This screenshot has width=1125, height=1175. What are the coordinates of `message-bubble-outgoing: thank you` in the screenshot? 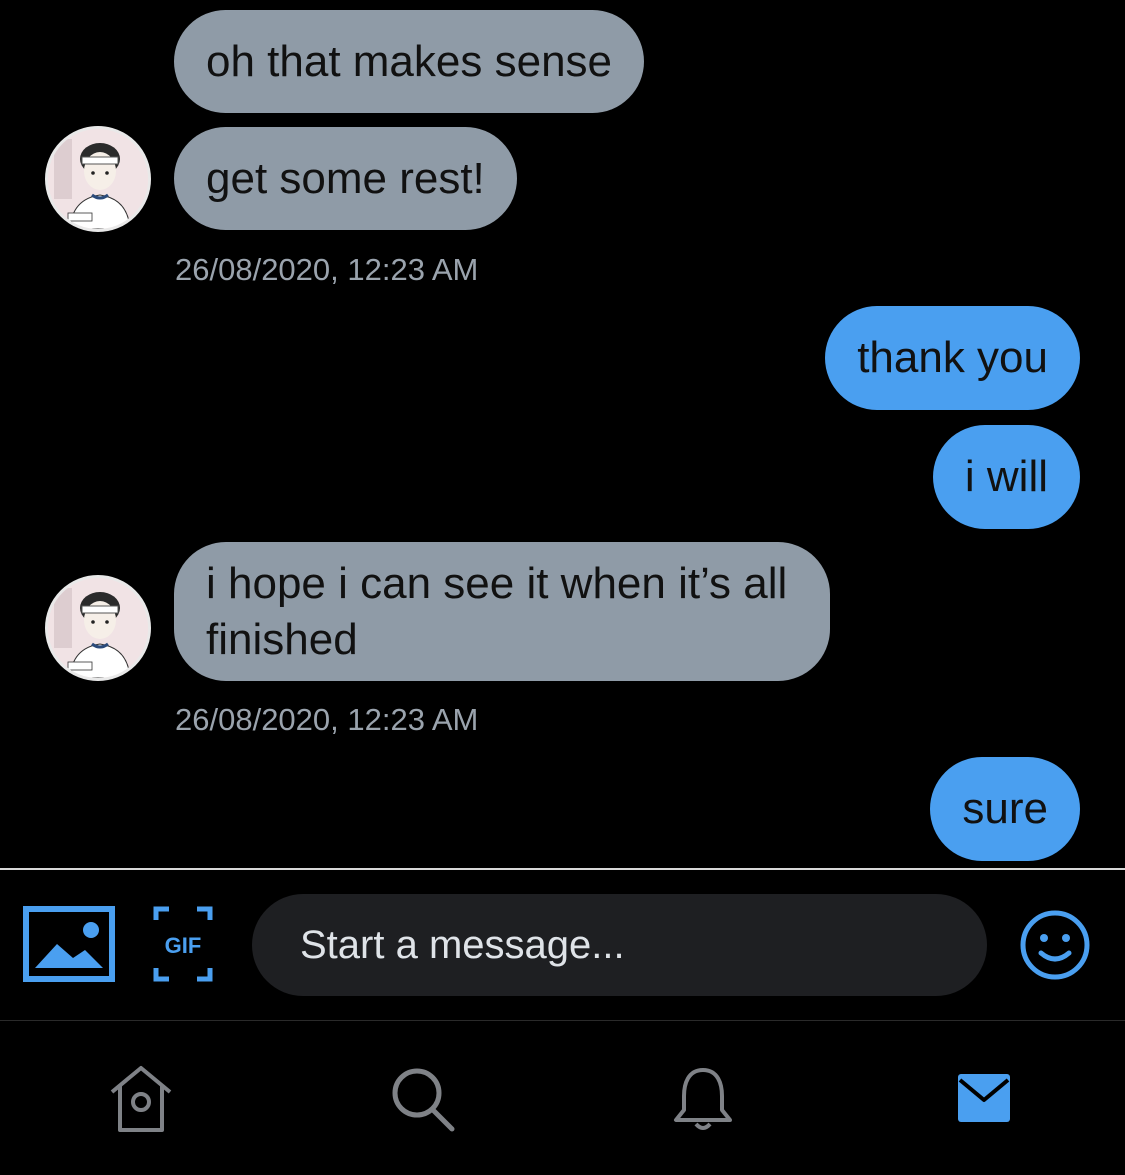 It's located at (952, 358).